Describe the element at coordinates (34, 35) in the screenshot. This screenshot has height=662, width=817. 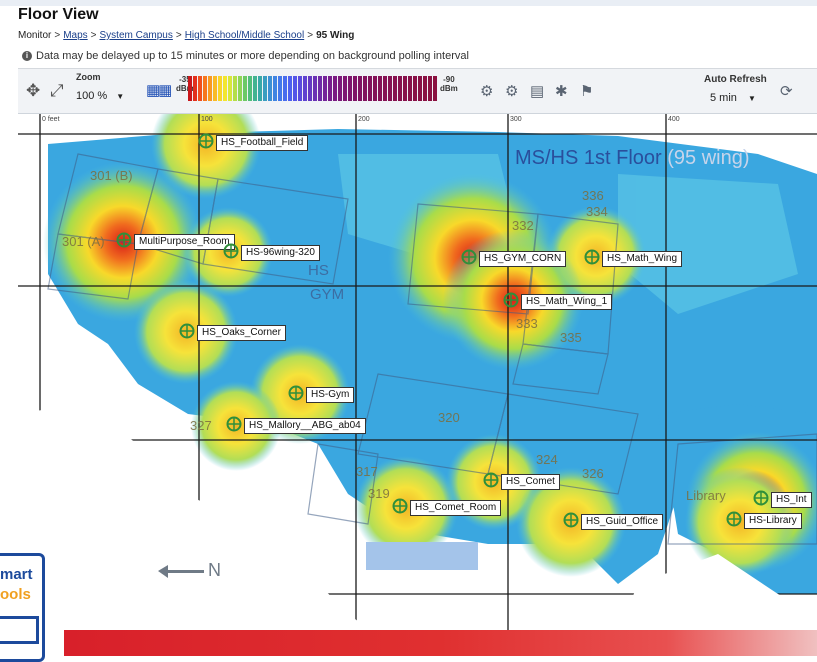
I see `breadcrumb-monitor: Monitor` at that location.